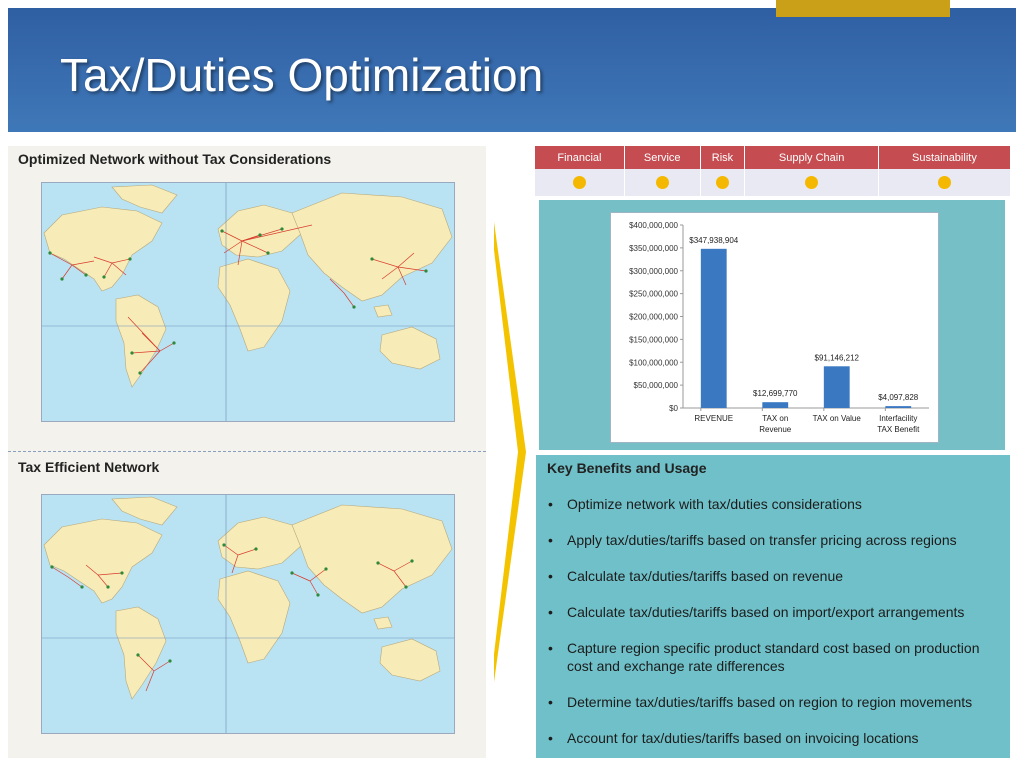 This screenshot has height=768, width=1024. What do you see at coordinates (510, 452) in the screenshot?
I see `chevron-arrow-icon` at bounding box center [510, 452].